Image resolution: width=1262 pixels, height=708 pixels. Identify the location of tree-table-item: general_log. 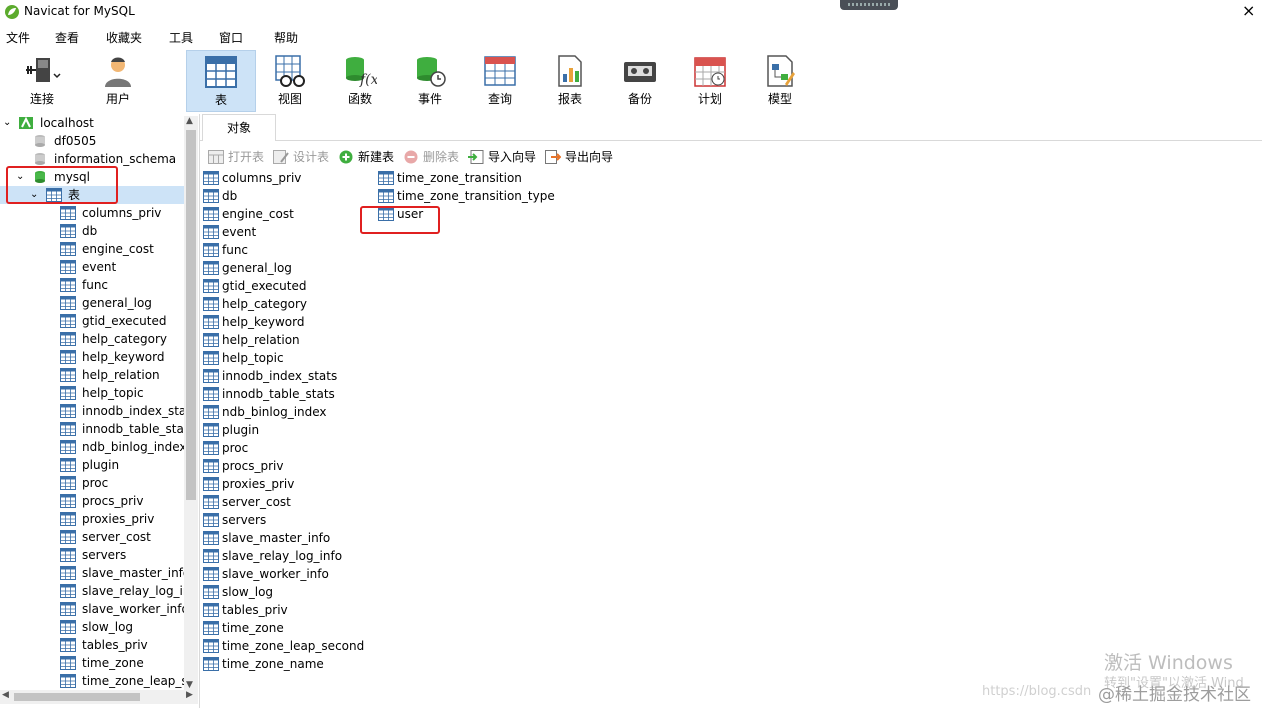
(92, 303).